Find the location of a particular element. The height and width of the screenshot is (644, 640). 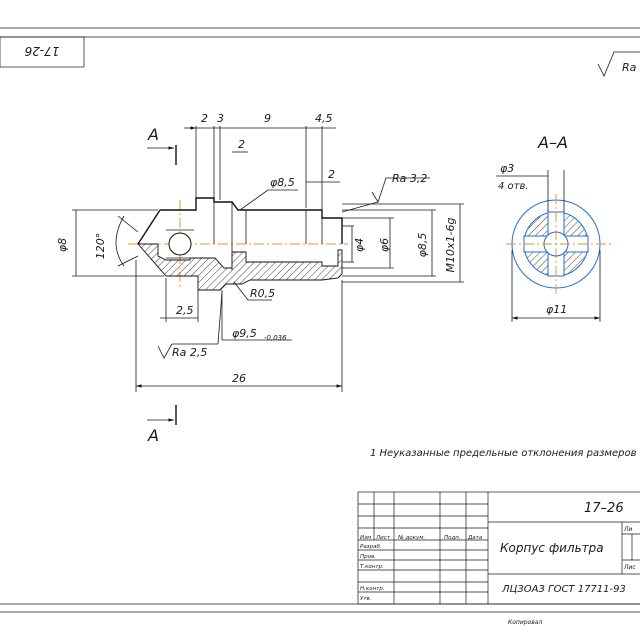

row-prov: Пров. is located at coordinates (368, 557).